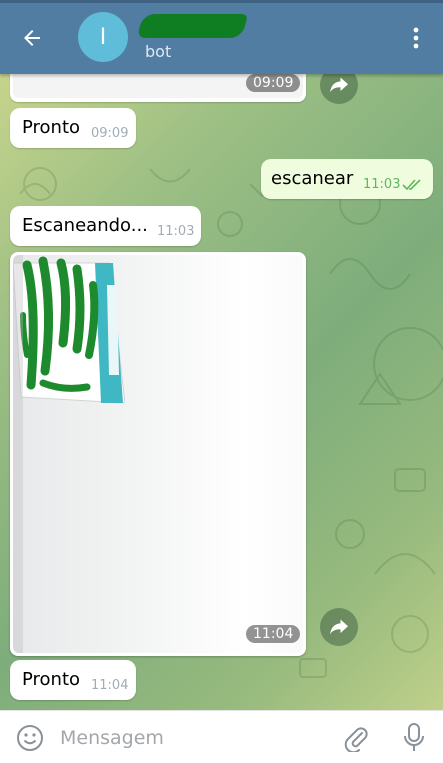 The height and width of the screenshot is (763, 443). I want to click on emoji-icon, so click(30, 738).